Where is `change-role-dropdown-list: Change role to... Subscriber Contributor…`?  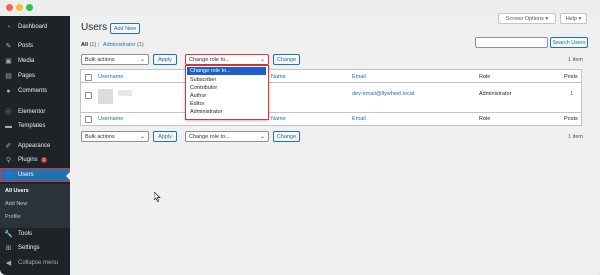
change-role-dropdown-list: Change role to... Subscriber Contributor… is located at coordinates (227, 92).